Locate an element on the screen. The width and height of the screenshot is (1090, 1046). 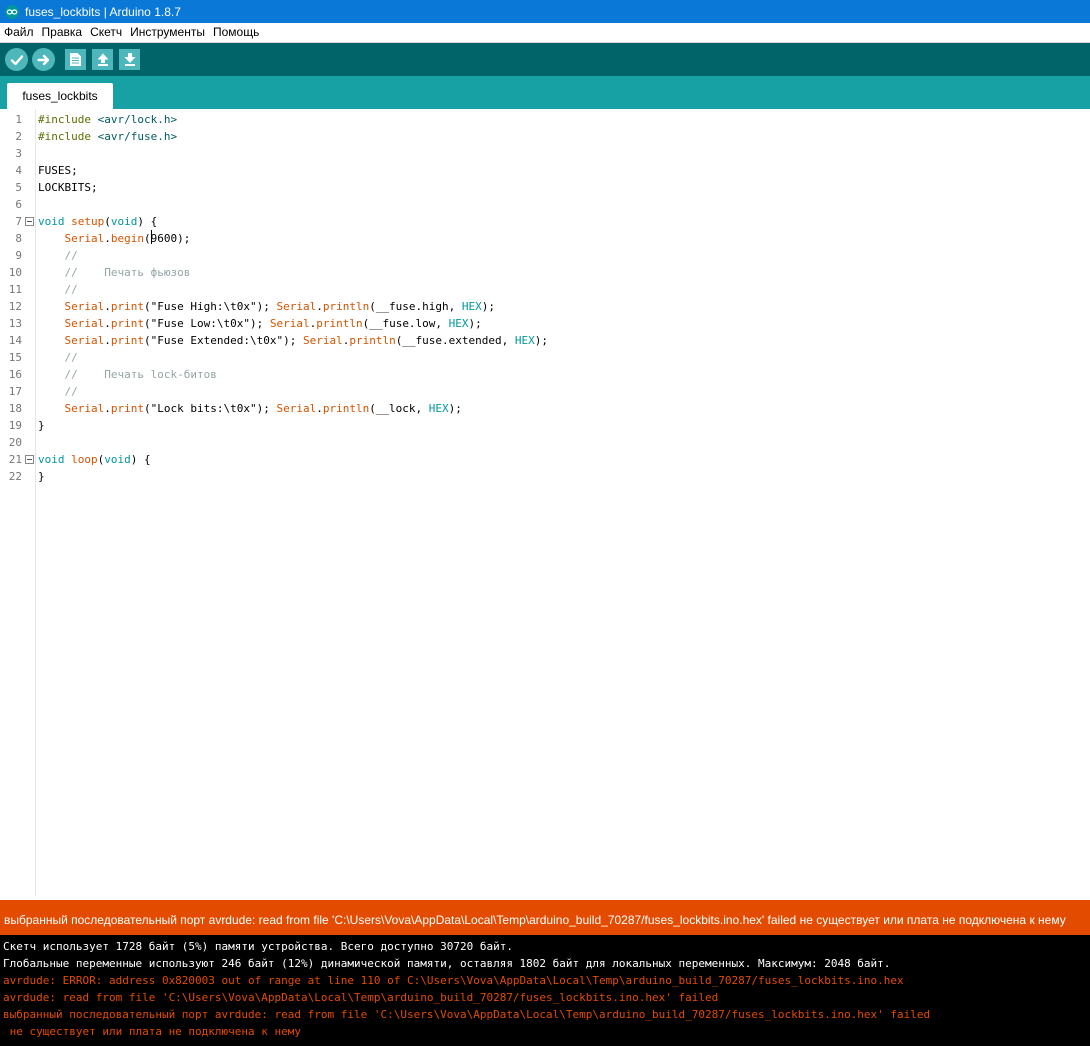
title-bar: fuses_lockbits | Arduino 1.8.7 is located at coordinates (545, 11).